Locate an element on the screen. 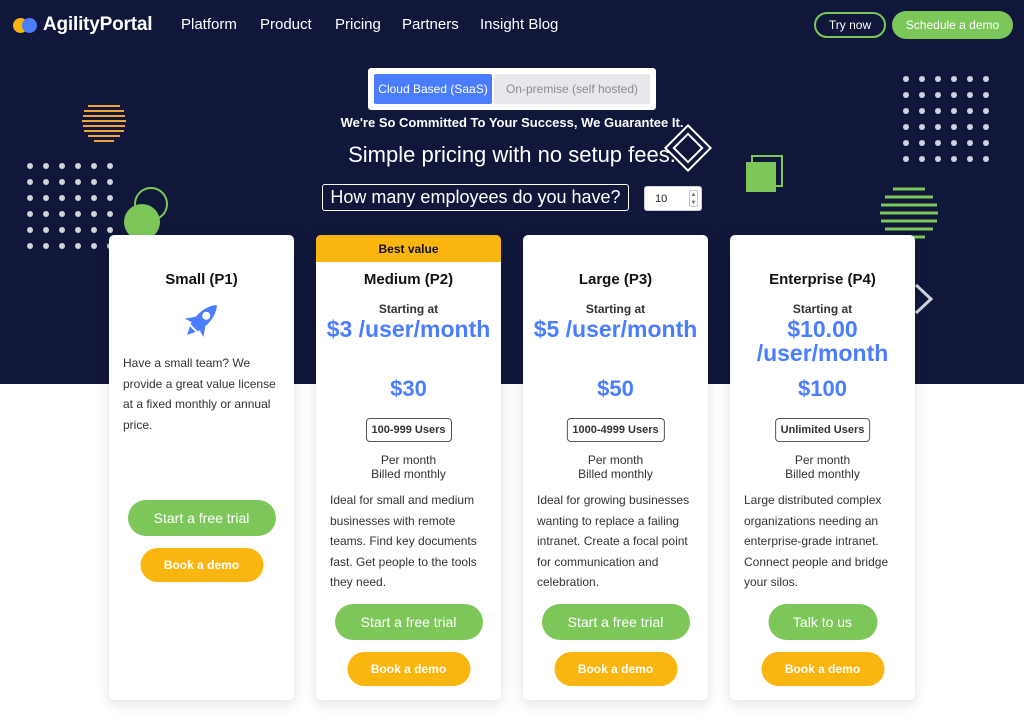  plan-title: Small (P1) is located at coordinates (201, 279).